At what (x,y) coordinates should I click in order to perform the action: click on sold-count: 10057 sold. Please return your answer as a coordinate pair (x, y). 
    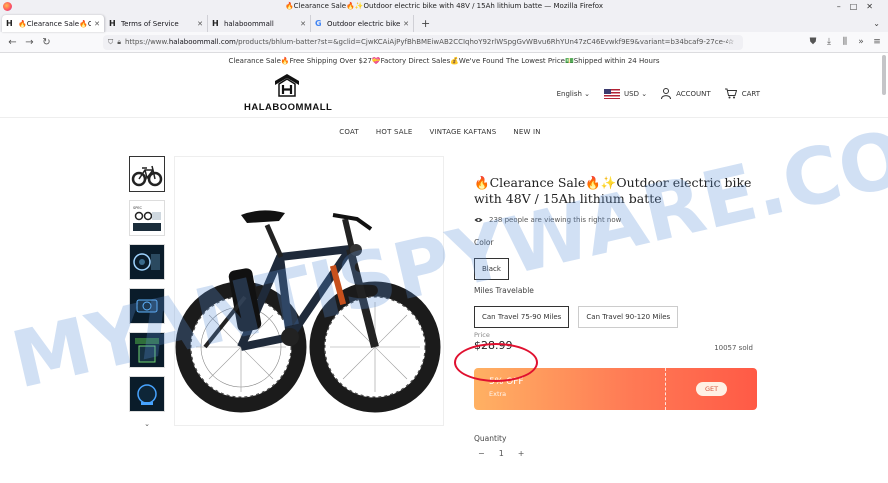
    Looking at the image, I should click on (733, 348).